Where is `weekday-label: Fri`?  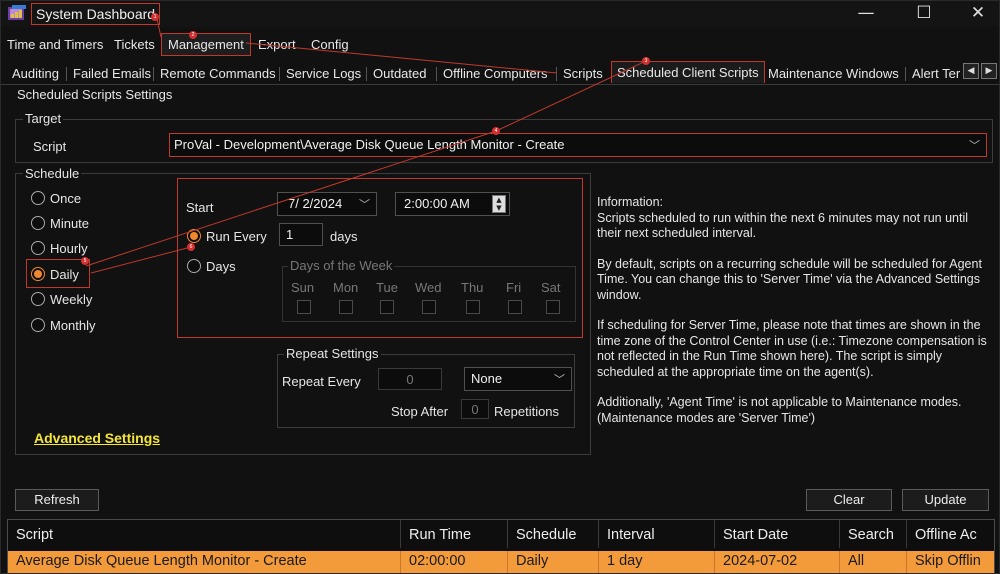
weekday-label: Fri is located at coordinates (514, 287).